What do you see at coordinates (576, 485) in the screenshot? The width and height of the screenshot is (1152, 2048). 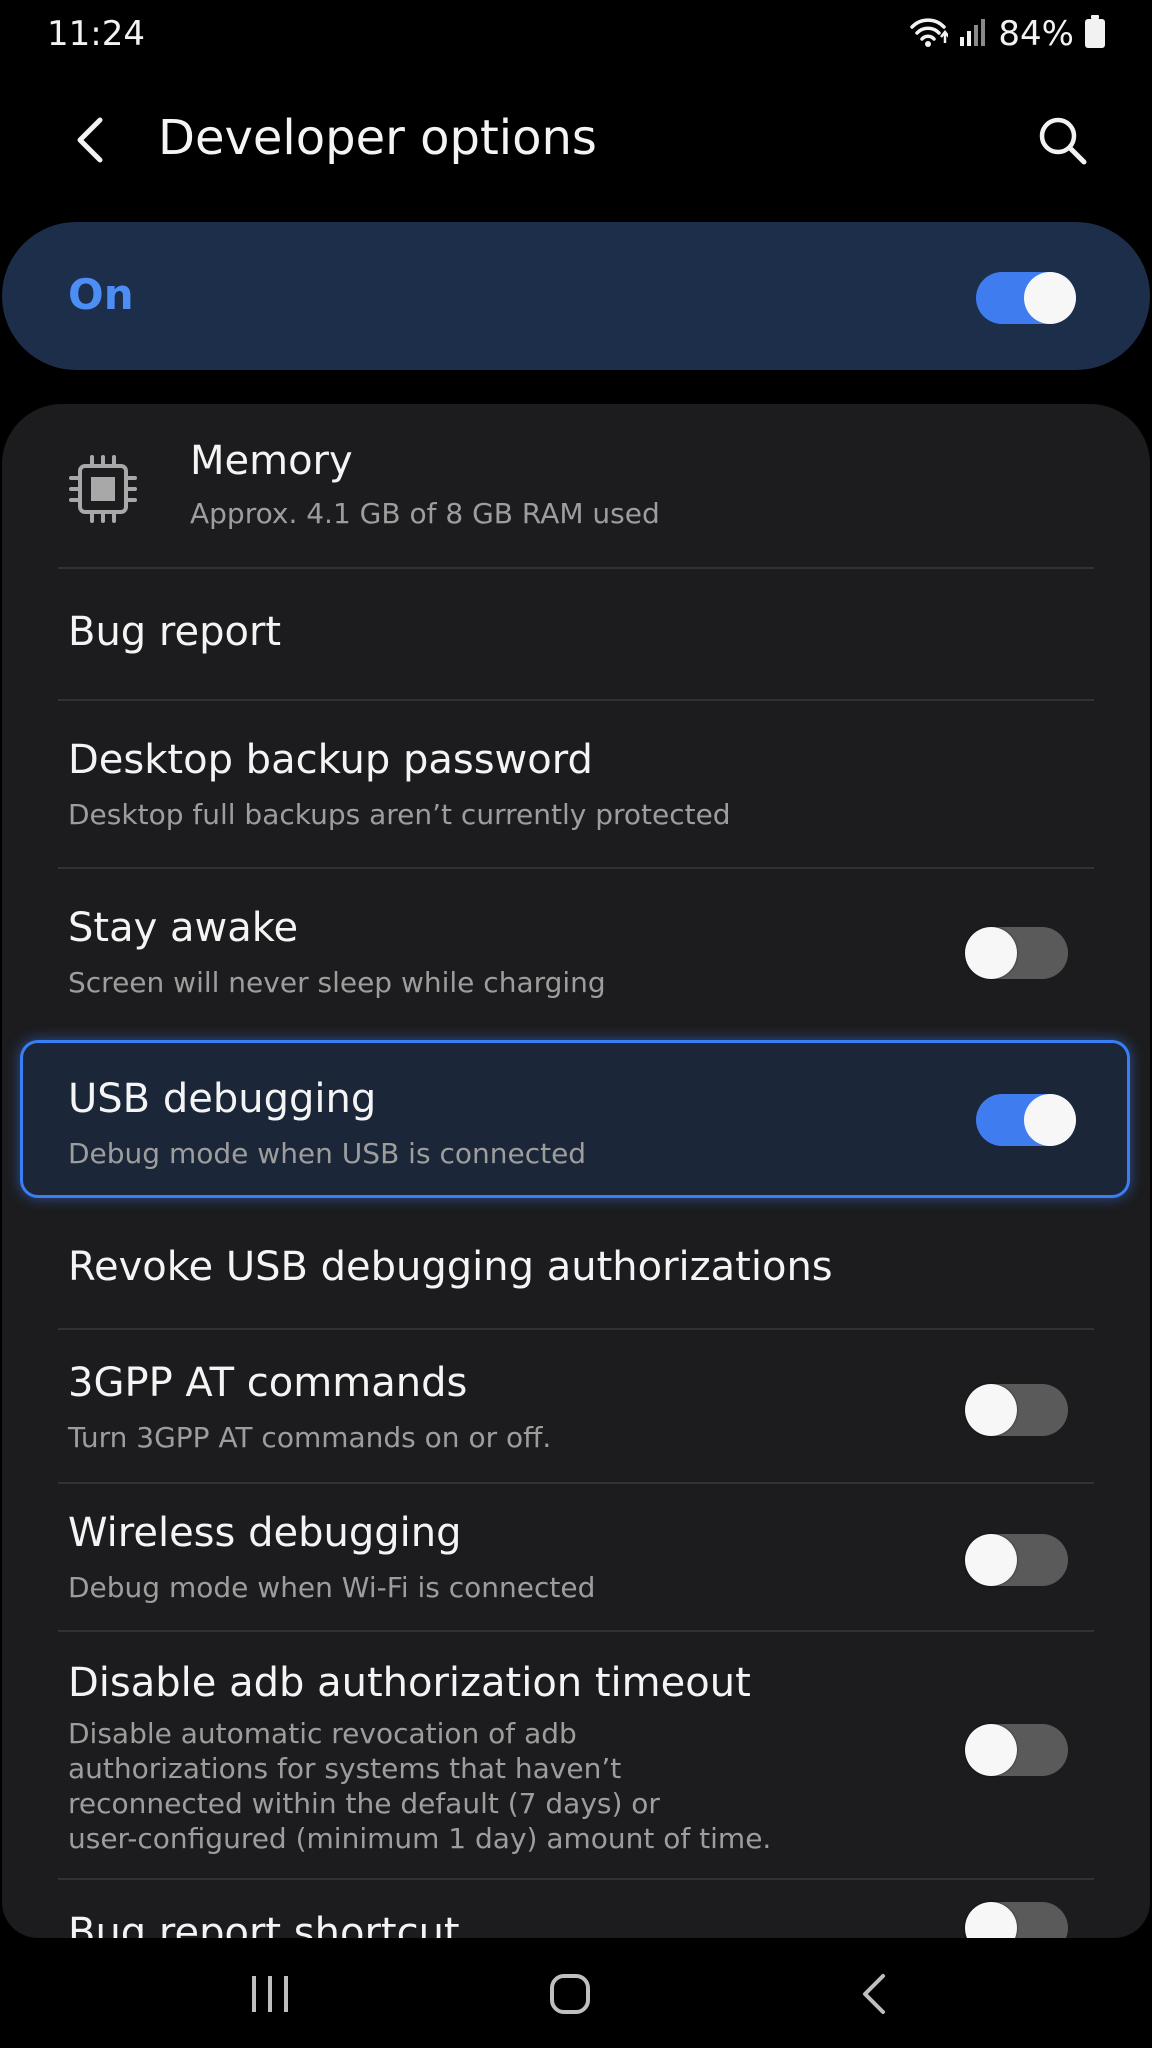 I see `setting-memory: Memory Approx. 4.1 GB of 8 GB RAM used` at bounding box center [576, 485].